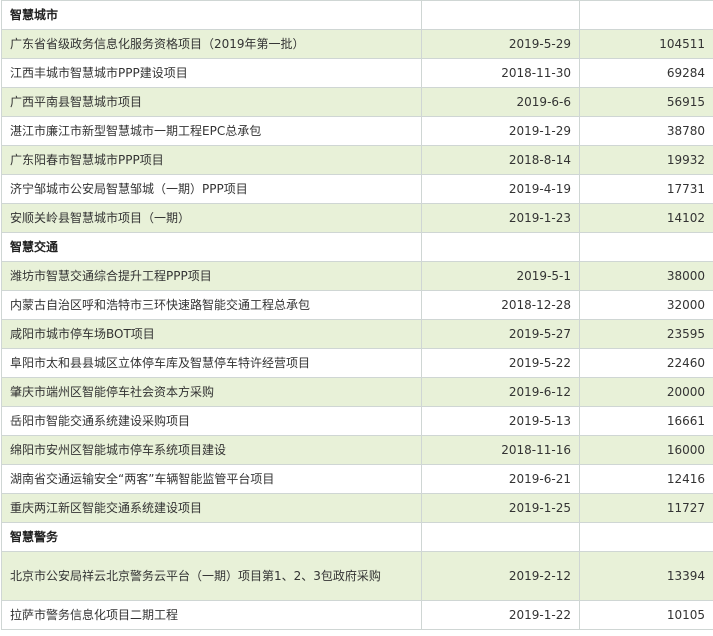 The image size is (713, 636). What do you see at coordinates (500, 421) in the screenshot?
I see `project-date: 2019-5-13` at bounding box center [500, 421].